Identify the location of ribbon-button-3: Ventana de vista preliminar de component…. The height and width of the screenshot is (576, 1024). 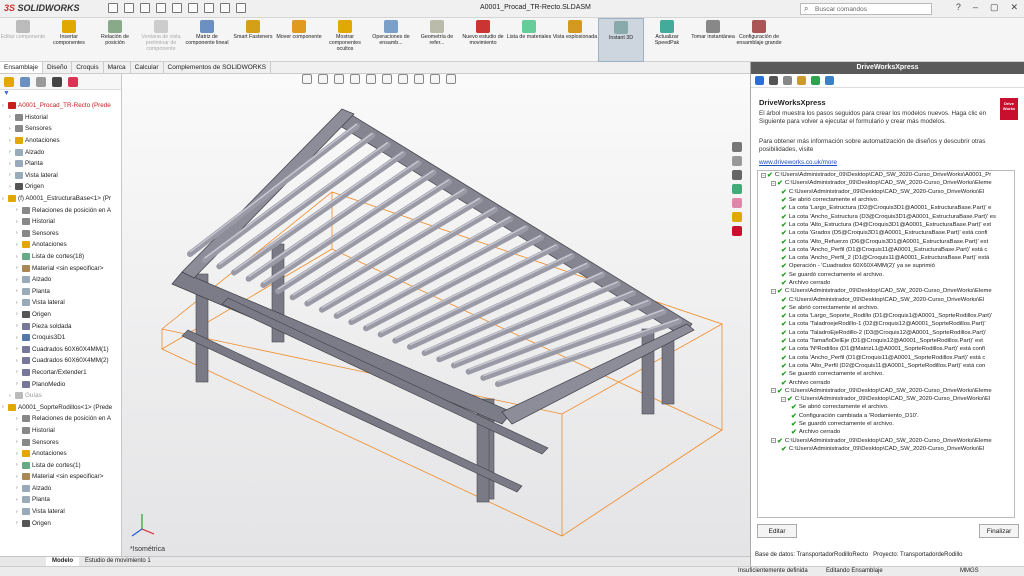
(161, 40).